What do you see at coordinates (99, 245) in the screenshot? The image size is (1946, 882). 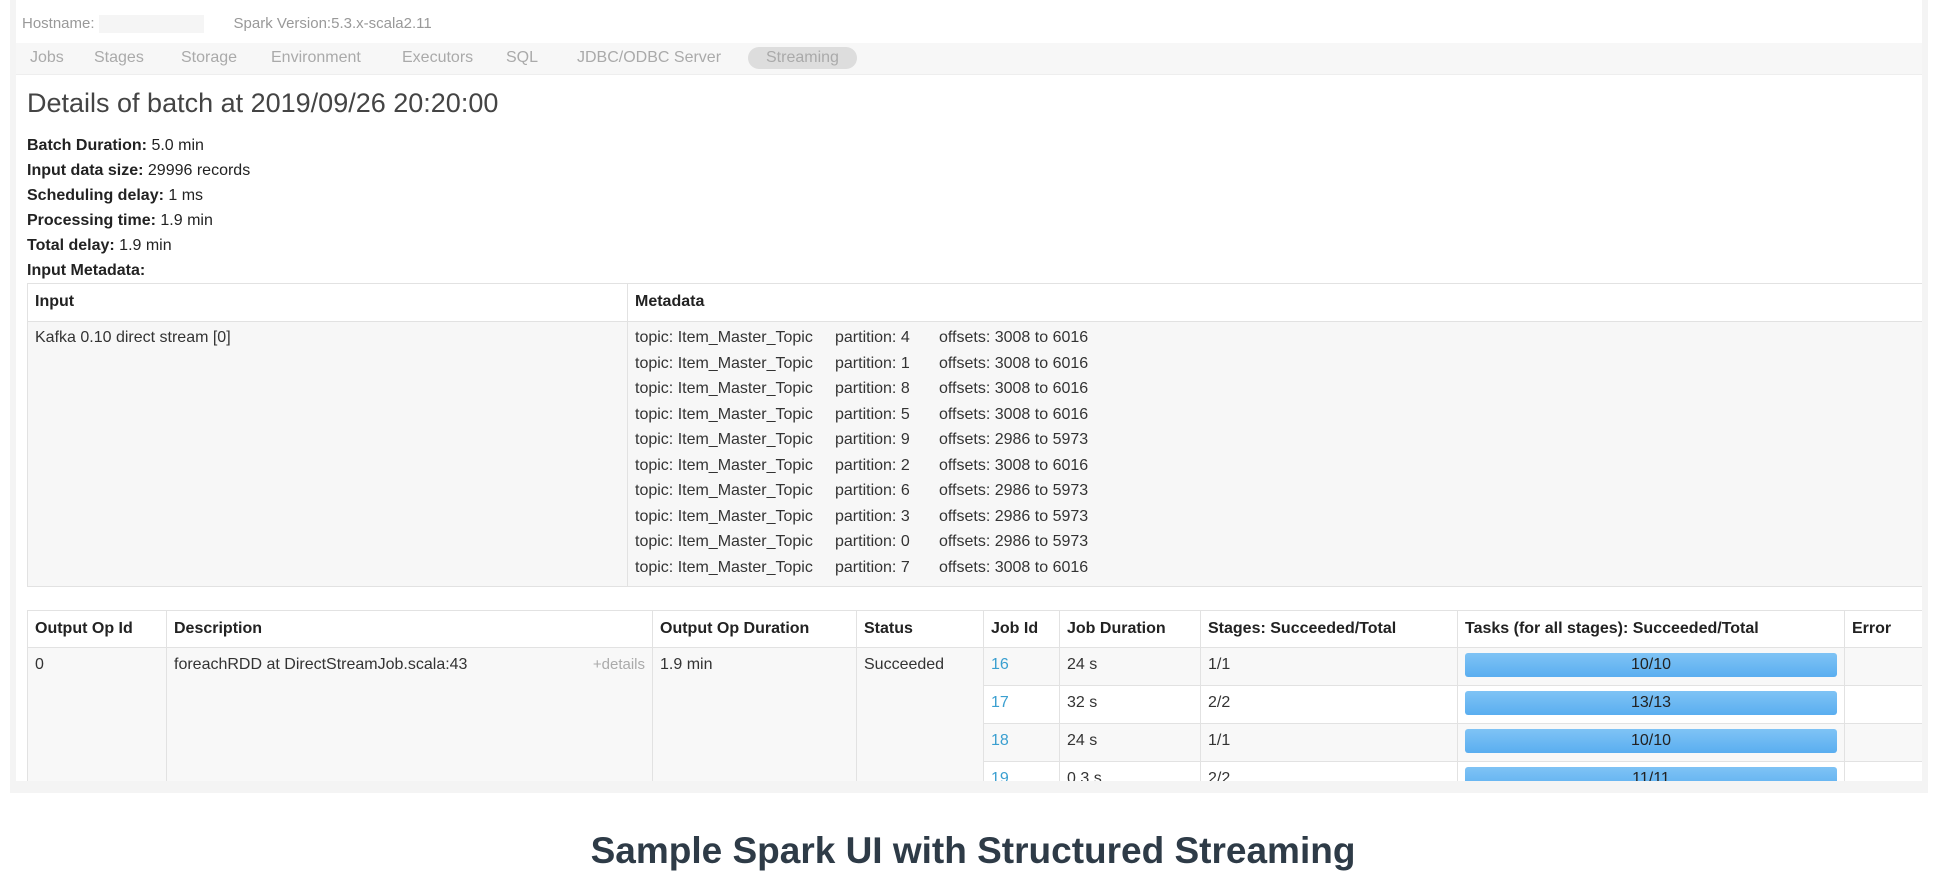 I see `total-delay: Total delay: 1.9 min` at bounding box center [99, 245].